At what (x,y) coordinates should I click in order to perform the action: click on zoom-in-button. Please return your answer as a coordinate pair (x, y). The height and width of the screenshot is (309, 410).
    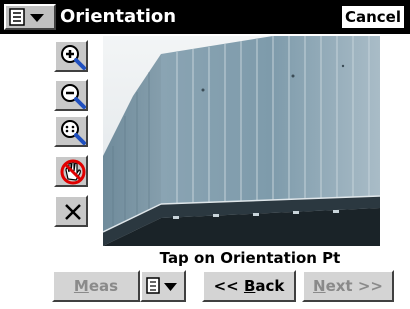
    Looking at the image, I should click on (71, 56).